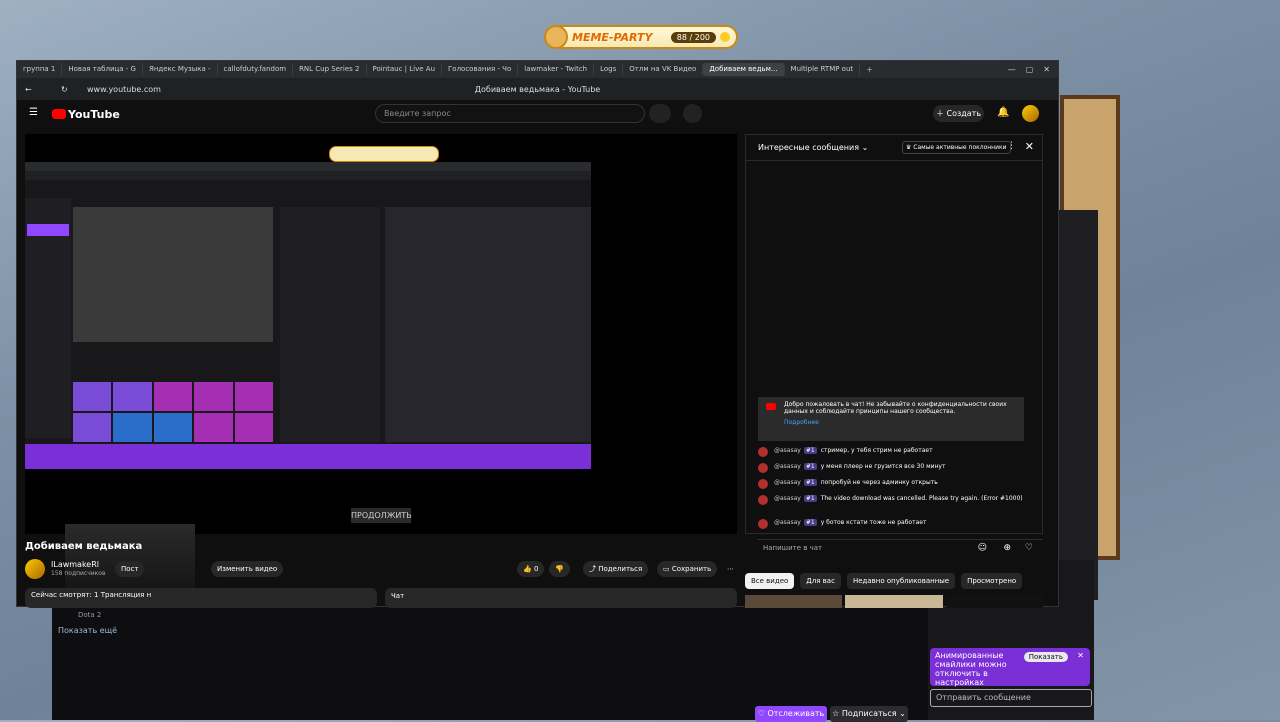 This screenshot has height=722, width=1280. Describe the element at coordinates (247, 569) in the screenshot. I see `edit-video-button: Изменить видео` at that location.